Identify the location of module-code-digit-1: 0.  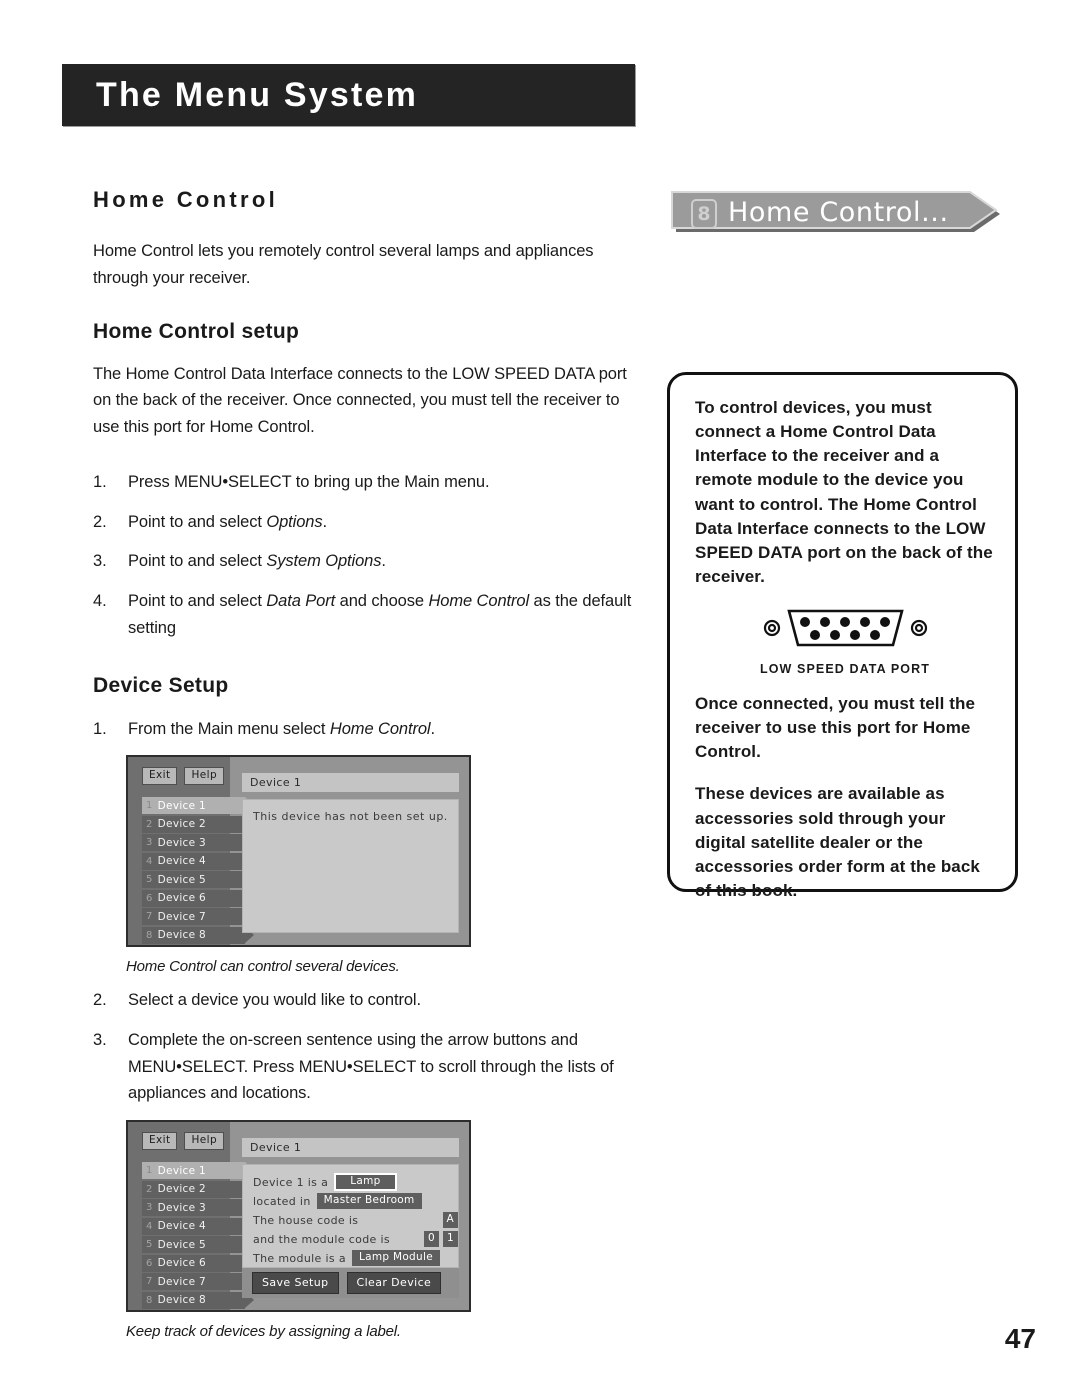
(432, 1239).